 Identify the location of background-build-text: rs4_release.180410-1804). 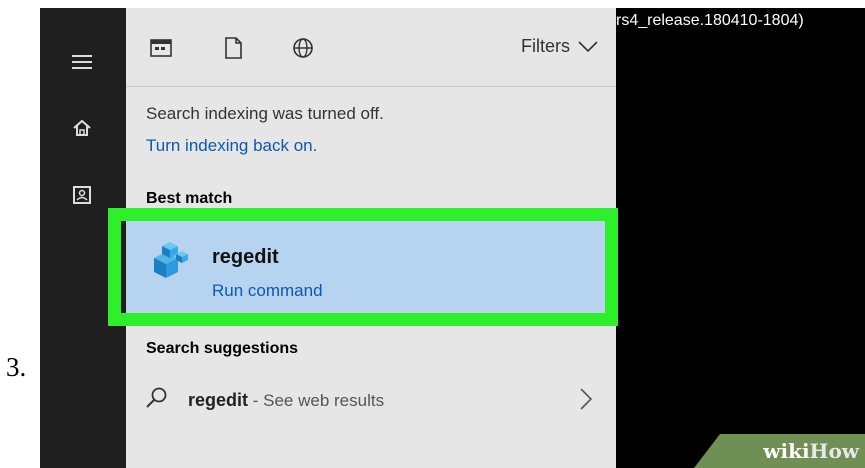
(710, 20).